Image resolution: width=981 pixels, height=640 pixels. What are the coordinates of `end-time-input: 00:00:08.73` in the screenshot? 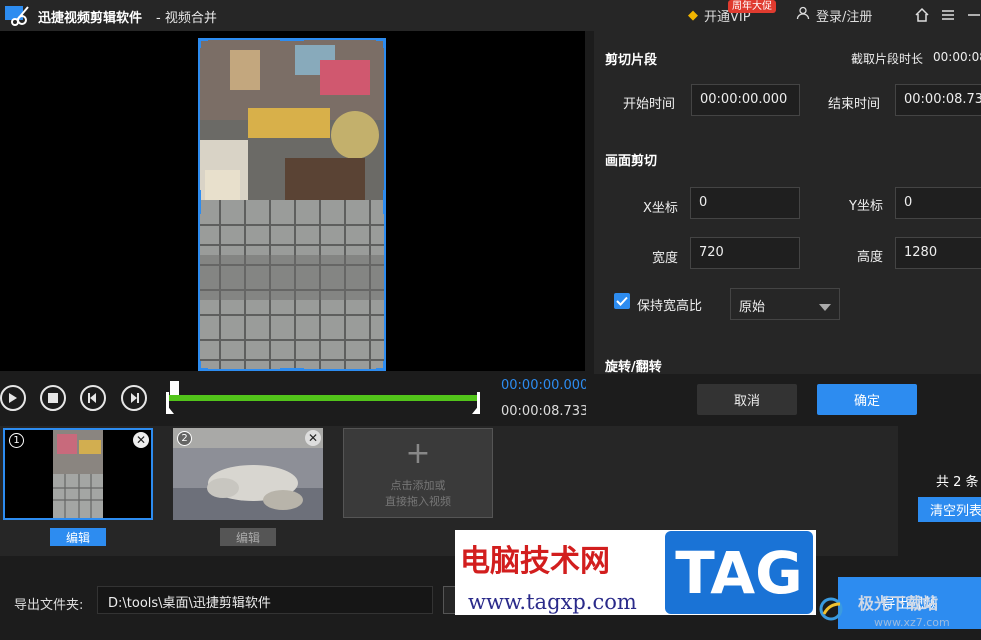 It's located at (938, 100).